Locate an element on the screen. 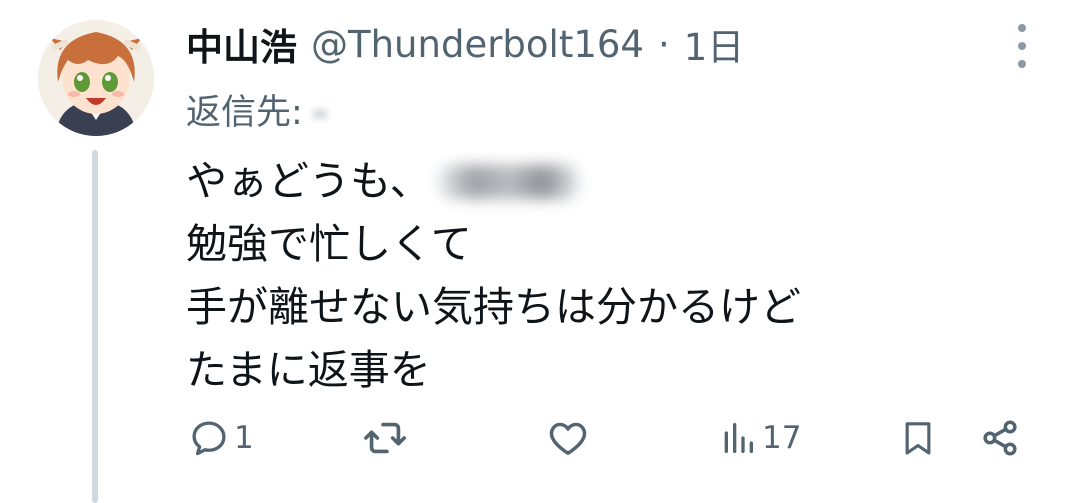  reply-button: 1 is located at coordinates (221, 438).